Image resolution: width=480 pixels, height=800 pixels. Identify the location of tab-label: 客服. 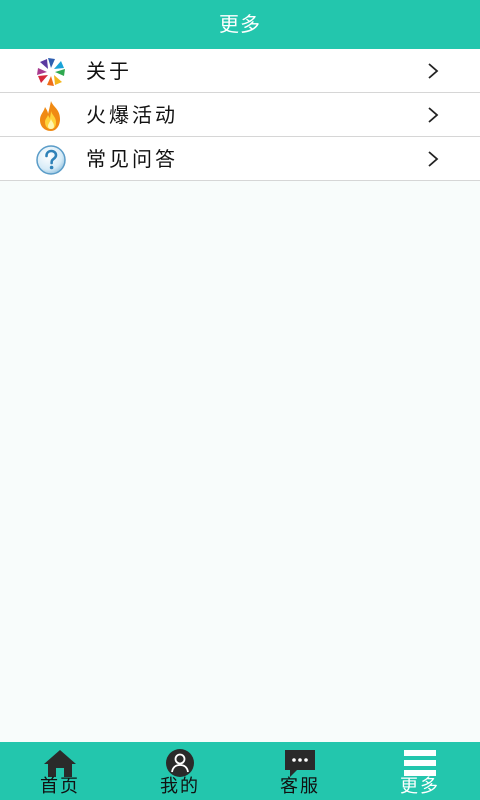
(300, 786).